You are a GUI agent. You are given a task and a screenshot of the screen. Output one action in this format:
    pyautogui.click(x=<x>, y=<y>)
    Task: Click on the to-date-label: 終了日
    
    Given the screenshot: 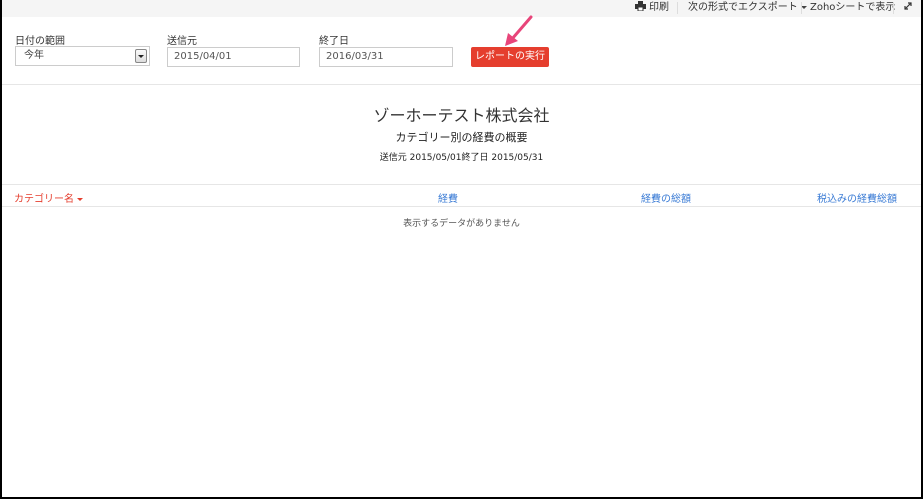 What is the action you would take?
    pyautogui.click(x=334, y=41)
    